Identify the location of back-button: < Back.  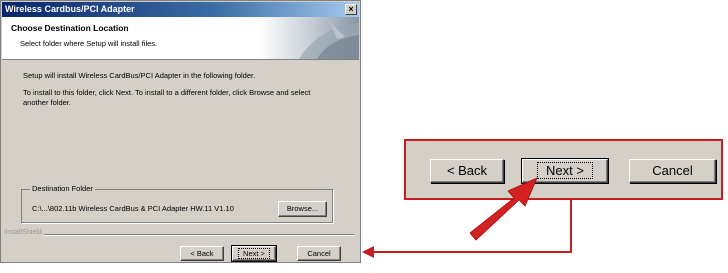
(202, 253).